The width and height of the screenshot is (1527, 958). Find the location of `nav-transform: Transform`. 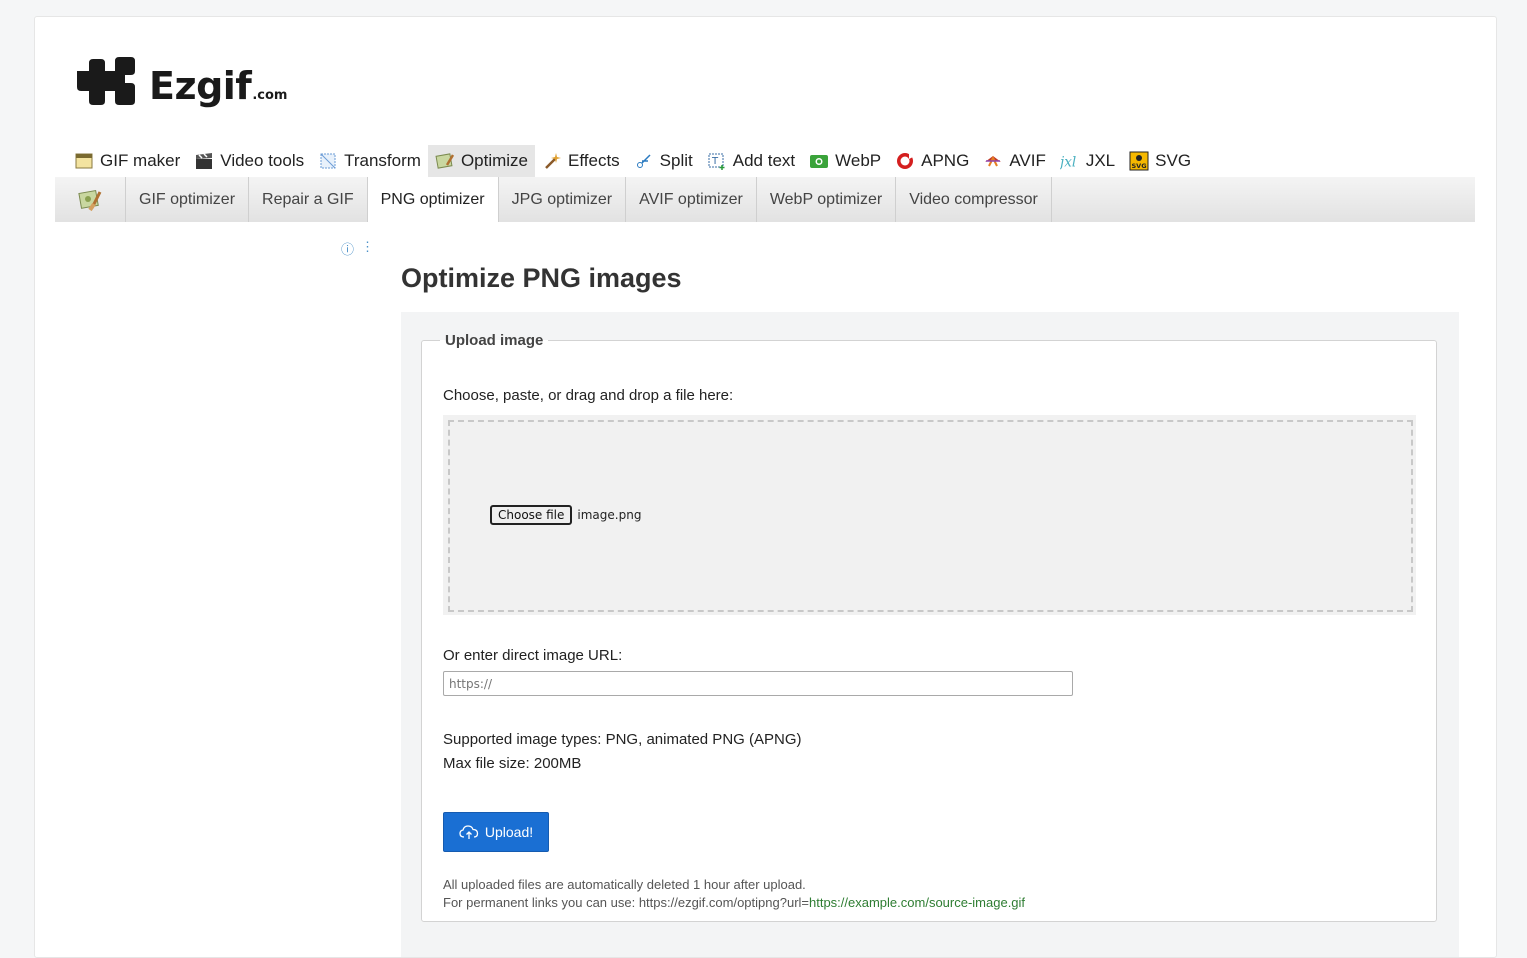

nav-transform: Transform is located at coordinates (369, 161).